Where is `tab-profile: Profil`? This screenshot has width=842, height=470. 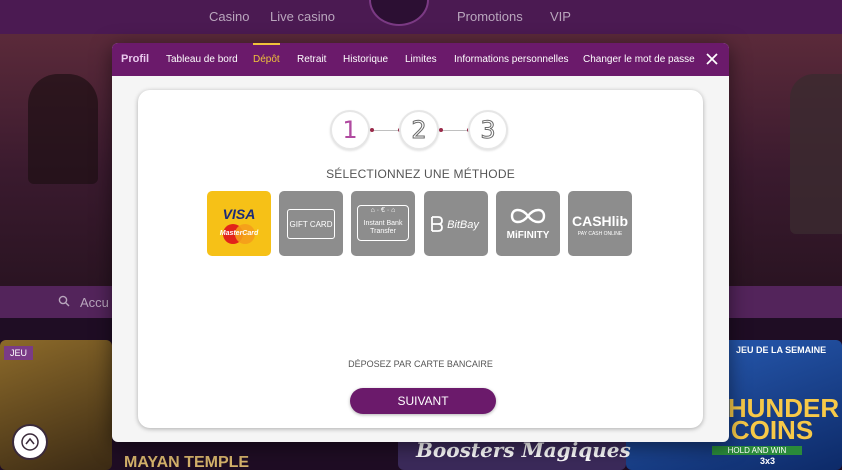 tab-profile: Profil is located at coordinates (135, 59).